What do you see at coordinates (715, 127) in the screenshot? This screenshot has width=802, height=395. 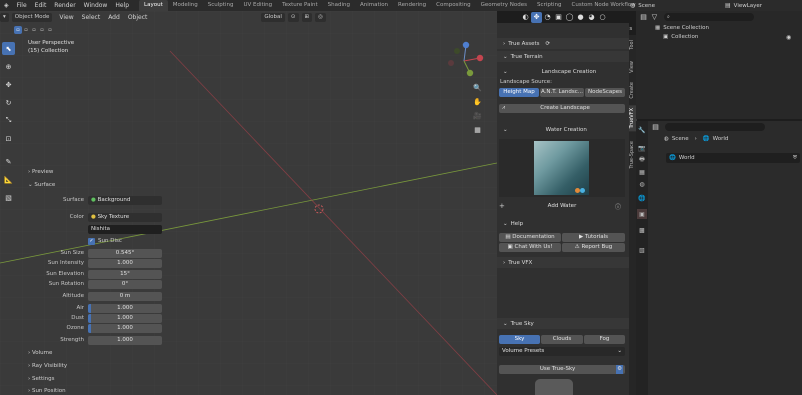 I see `properties-search-input` at bounding box center [715, 127].